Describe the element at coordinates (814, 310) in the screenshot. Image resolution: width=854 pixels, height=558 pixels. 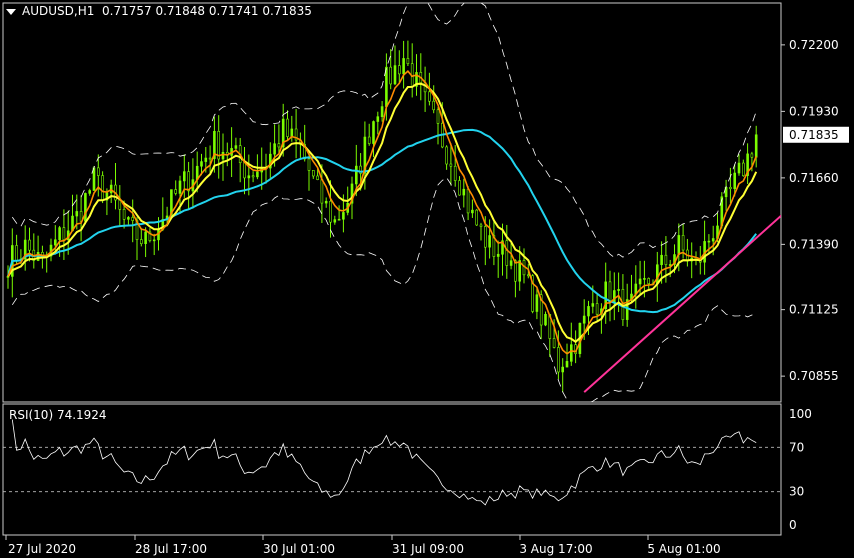
I see `y-tick-label: 0.71125` at that location.